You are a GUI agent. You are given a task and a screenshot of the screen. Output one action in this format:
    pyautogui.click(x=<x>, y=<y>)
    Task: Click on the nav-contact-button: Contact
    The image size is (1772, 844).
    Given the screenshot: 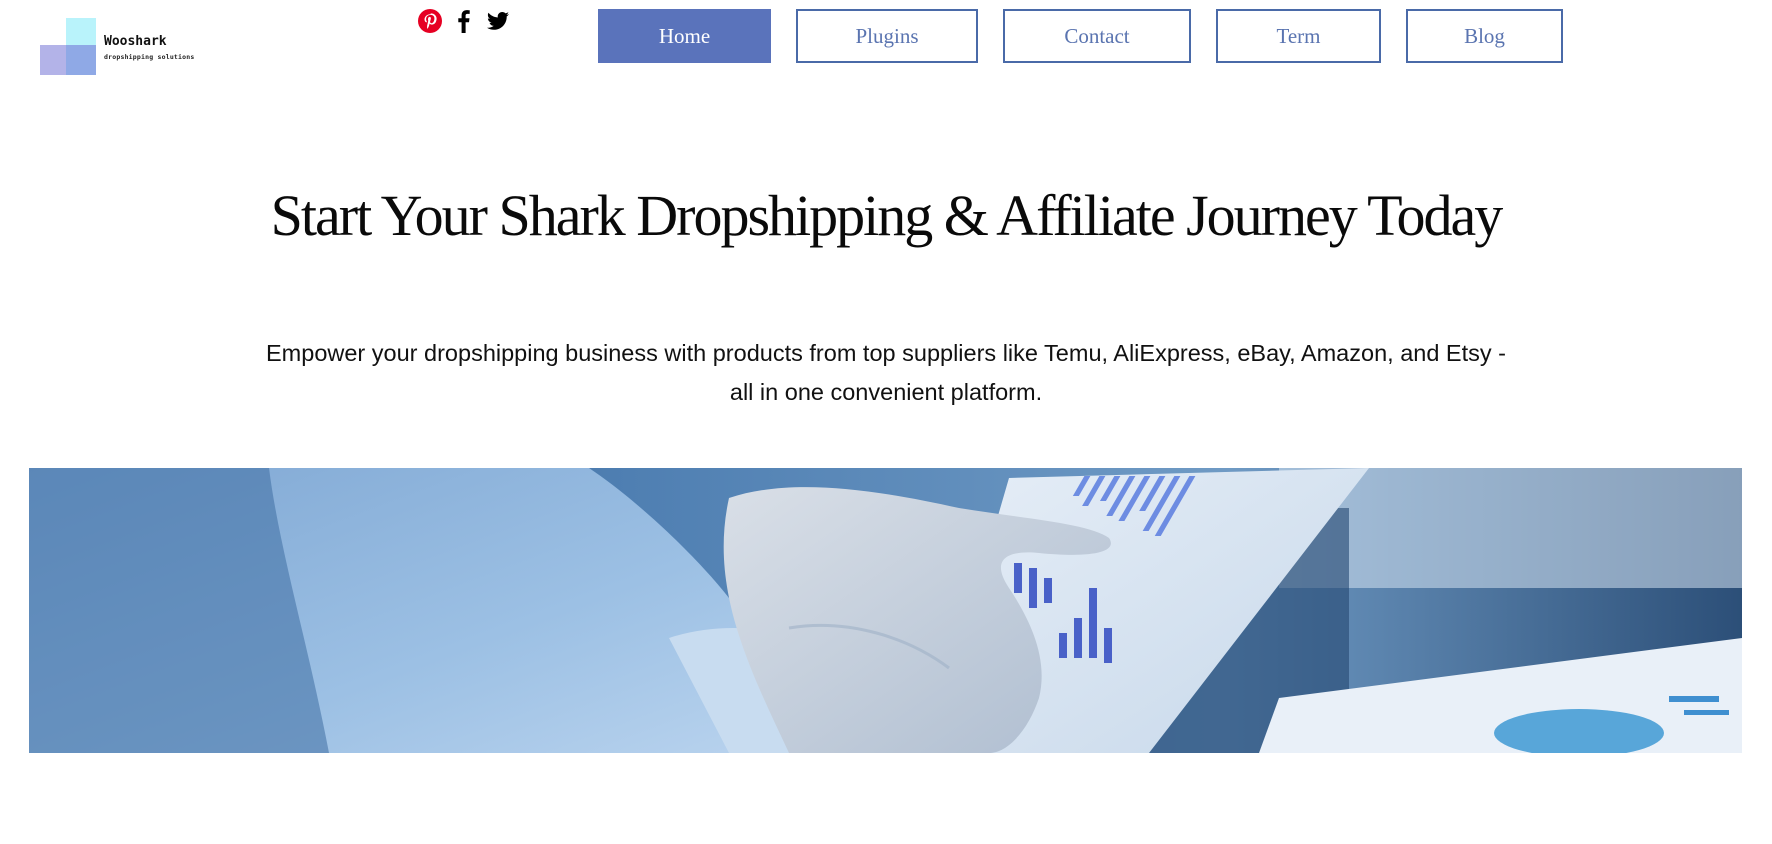 What is the action you would take?
    pyautogui.click(x=1097, y=36)
    